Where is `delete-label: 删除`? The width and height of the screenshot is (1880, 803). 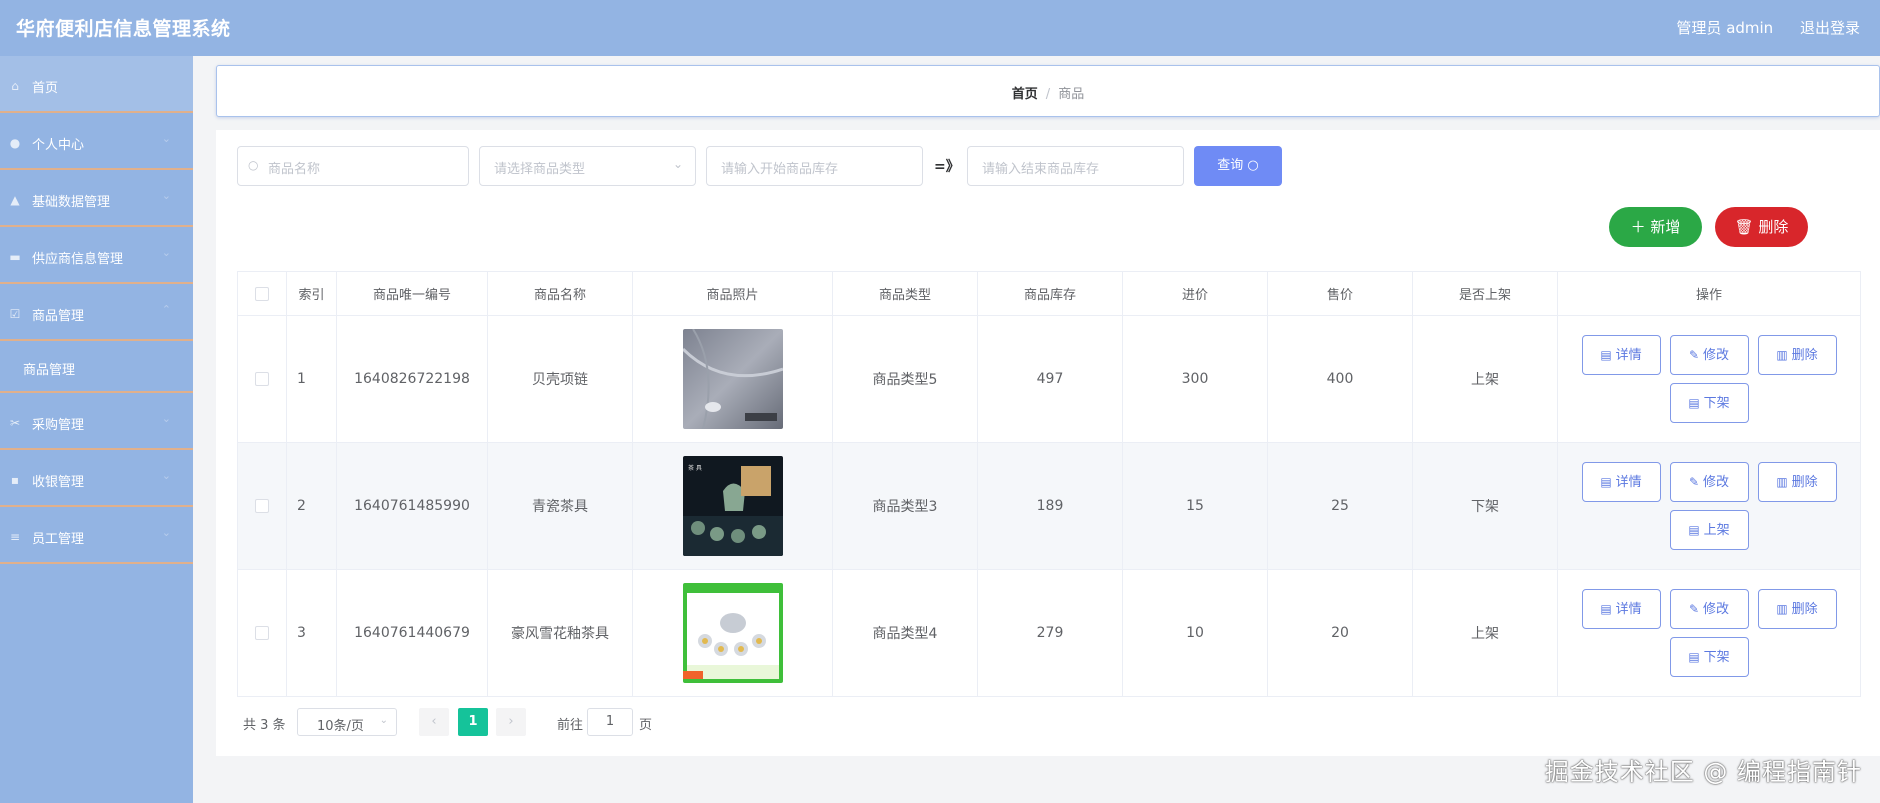 delete-label: 删除 is located at coordinates (1804, 355).